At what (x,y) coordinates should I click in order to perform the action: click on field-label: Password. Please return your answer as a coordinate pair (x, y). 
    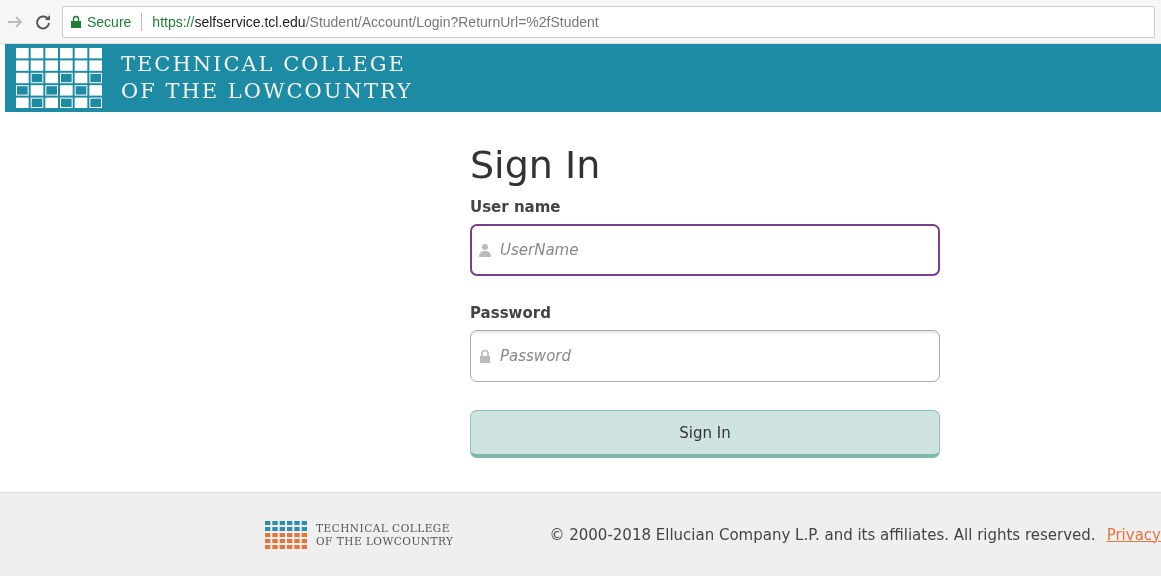
    Looking at the image, I should click on (510, 313).